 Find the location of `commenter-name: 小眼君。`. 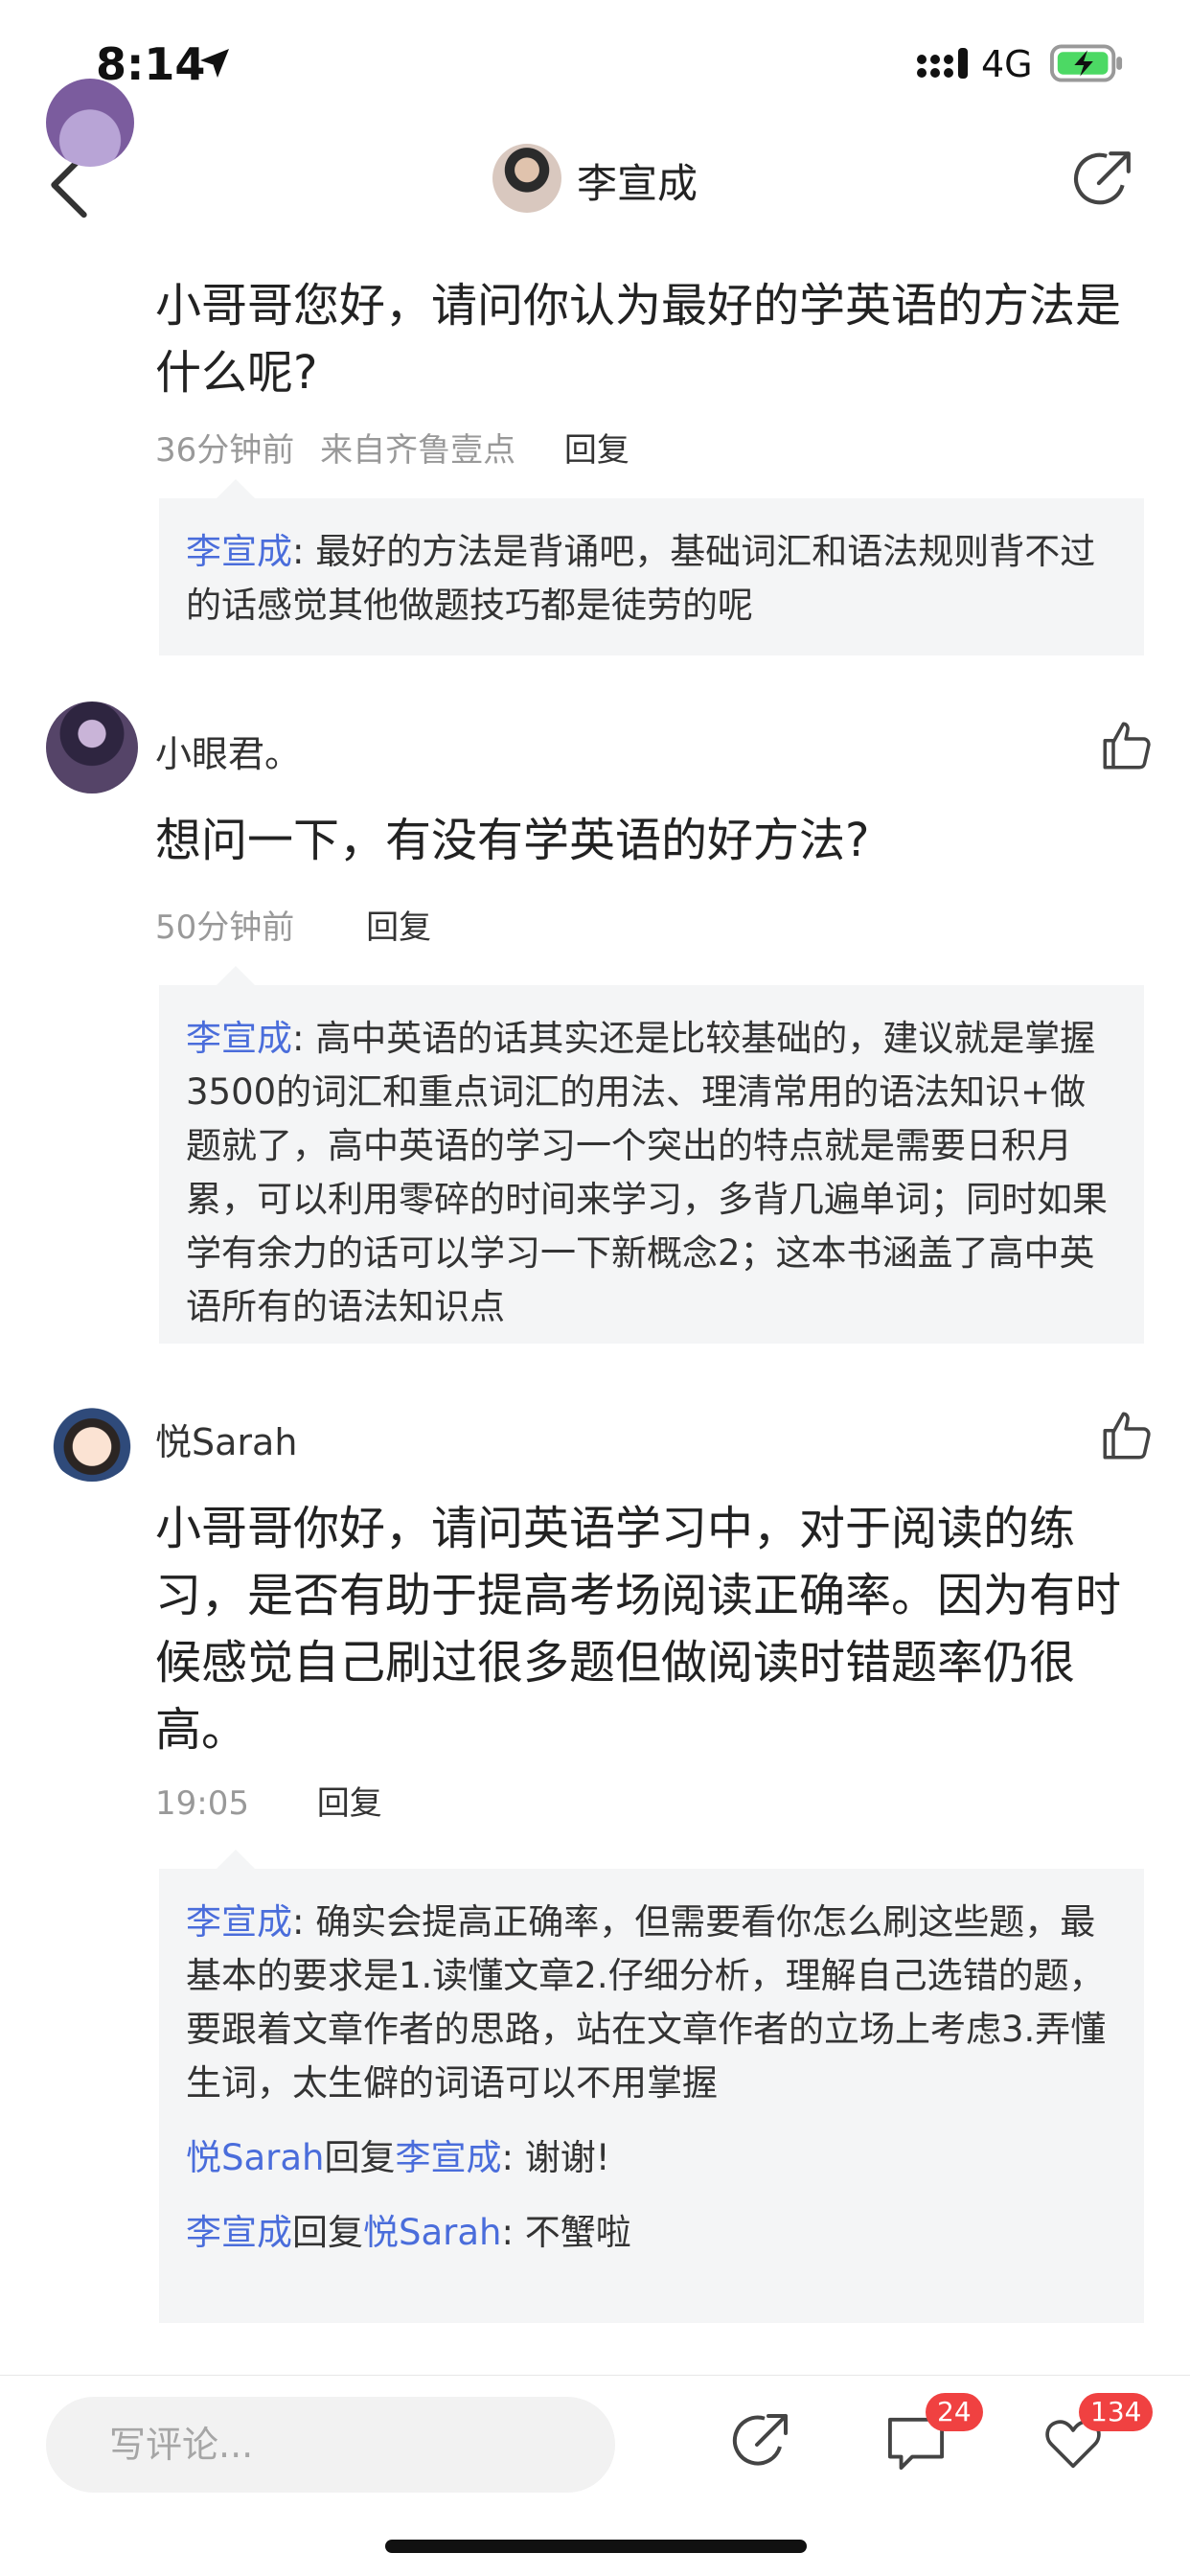

commenter-name: 小眼君。 is located at coordinates (228, 750).